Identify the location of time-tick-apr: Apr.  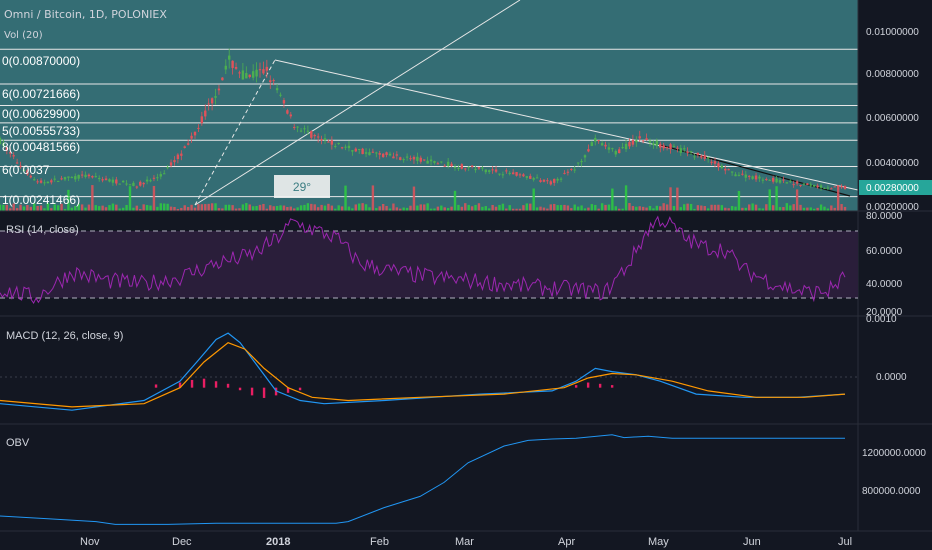
(566, 542).